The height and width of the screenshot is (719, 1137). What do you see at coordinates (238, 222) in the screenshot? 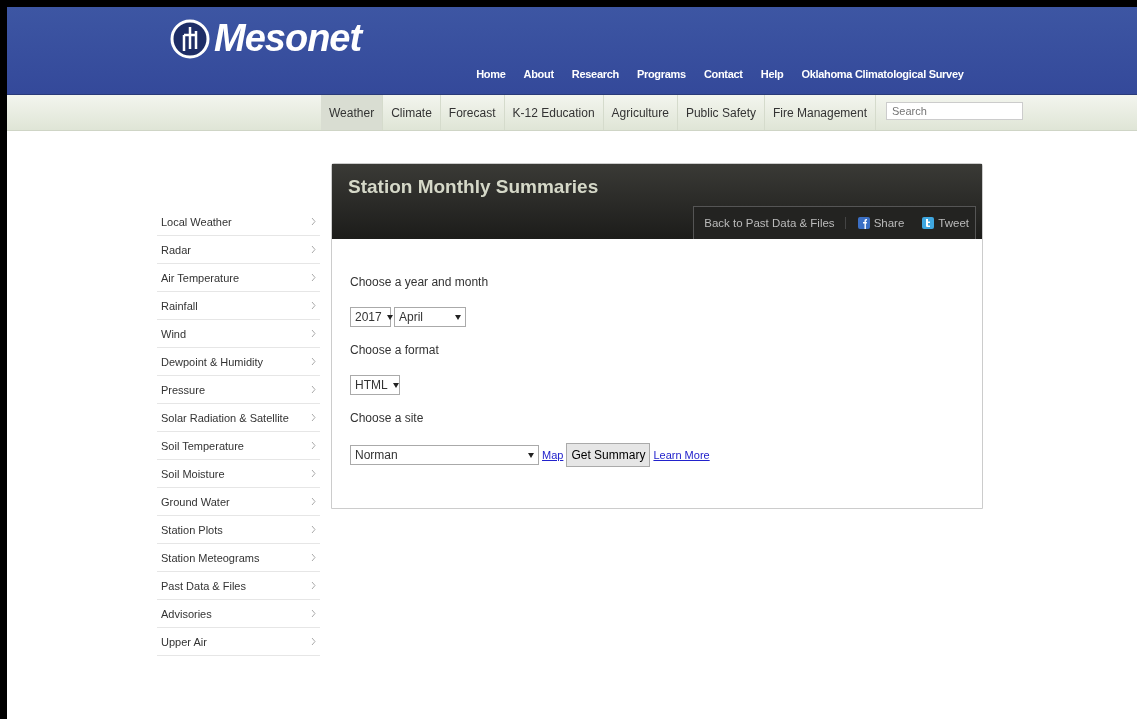
I see `sidebar-item: Local Weather` at bounding box center [238, 222].